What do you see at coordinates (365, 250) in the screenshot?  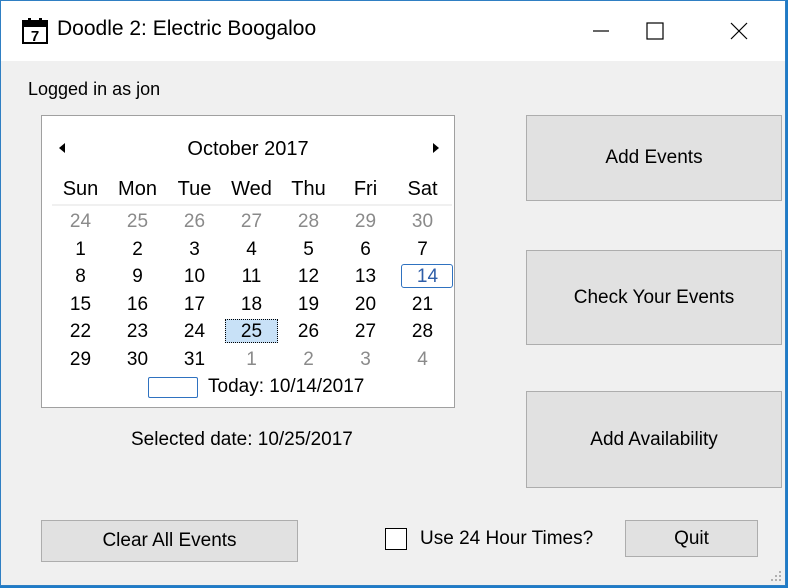 I see `calendar-day: 6` at bounding box center [365, 250].